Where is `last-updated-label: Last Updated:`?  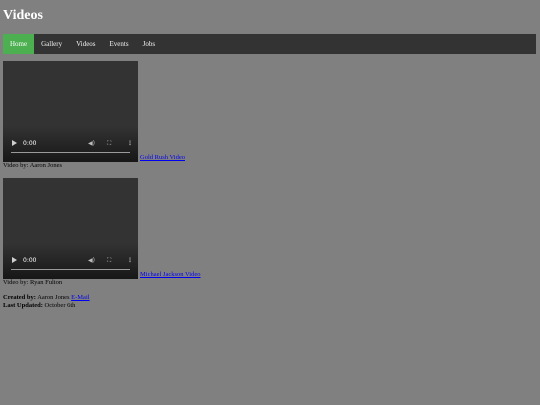 last-updated-label: Last Updated: is located at coordinates (23, 305).